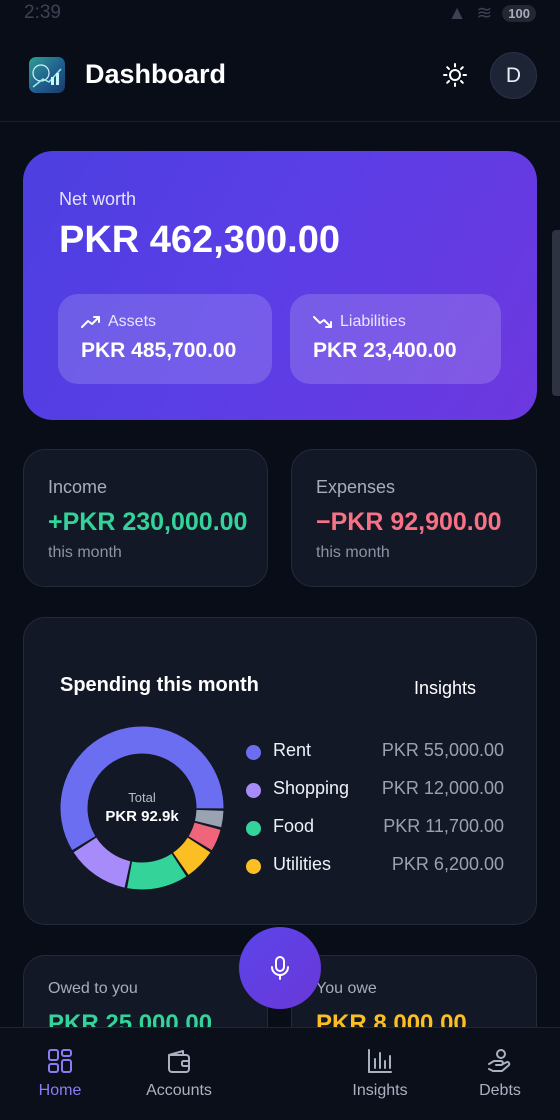  Describe the element at coordinates (78, 487) in the screenshot. I see `income-label: Income` at that location.